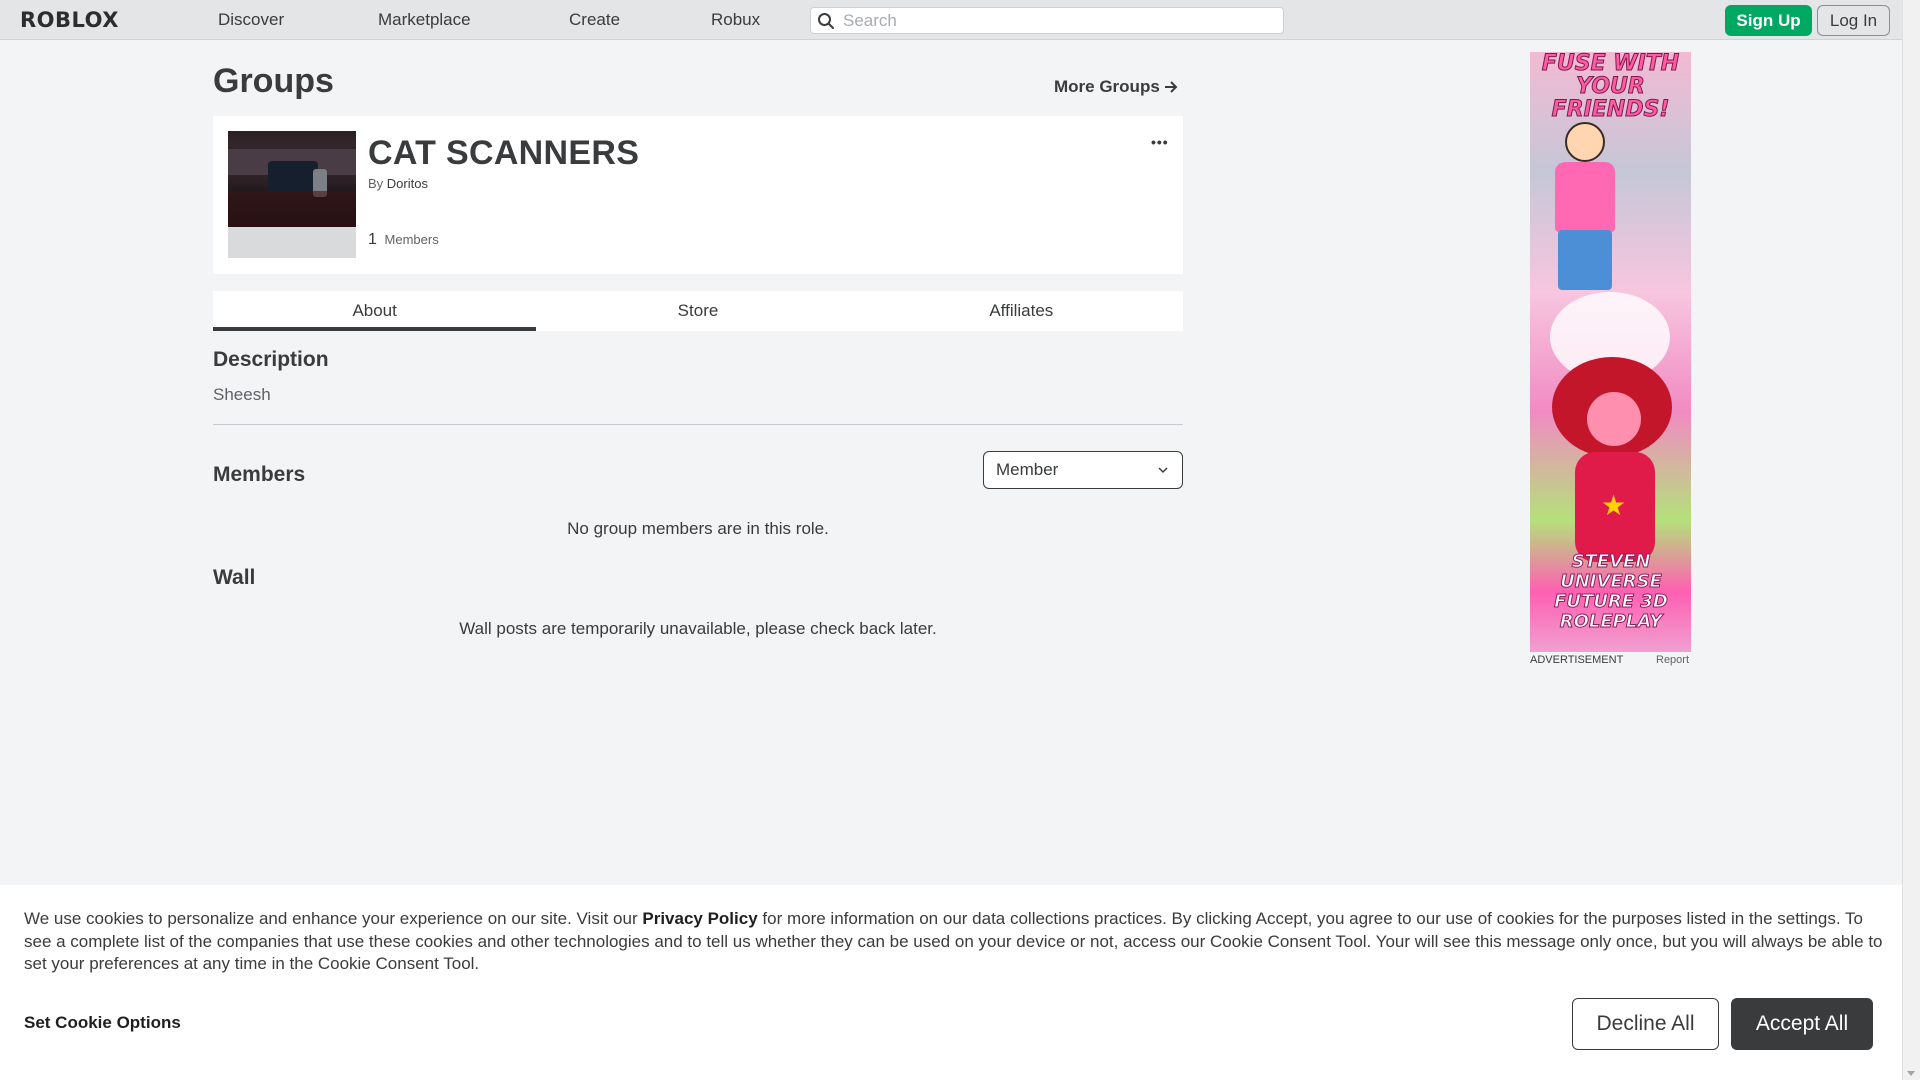 The height and width of the screenshot is (1080, 1920). I want to click on signup-button: Sign Up, so click(1768, 20).